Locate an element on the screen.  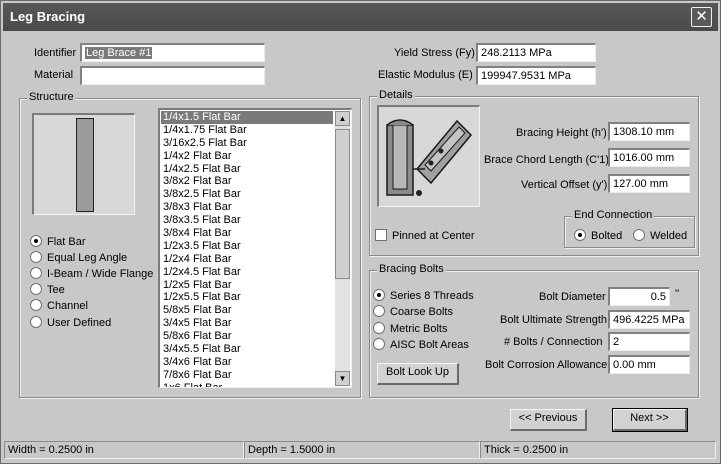
identifier-input: Leg Brace #1 is located at coordinates (172, 52).